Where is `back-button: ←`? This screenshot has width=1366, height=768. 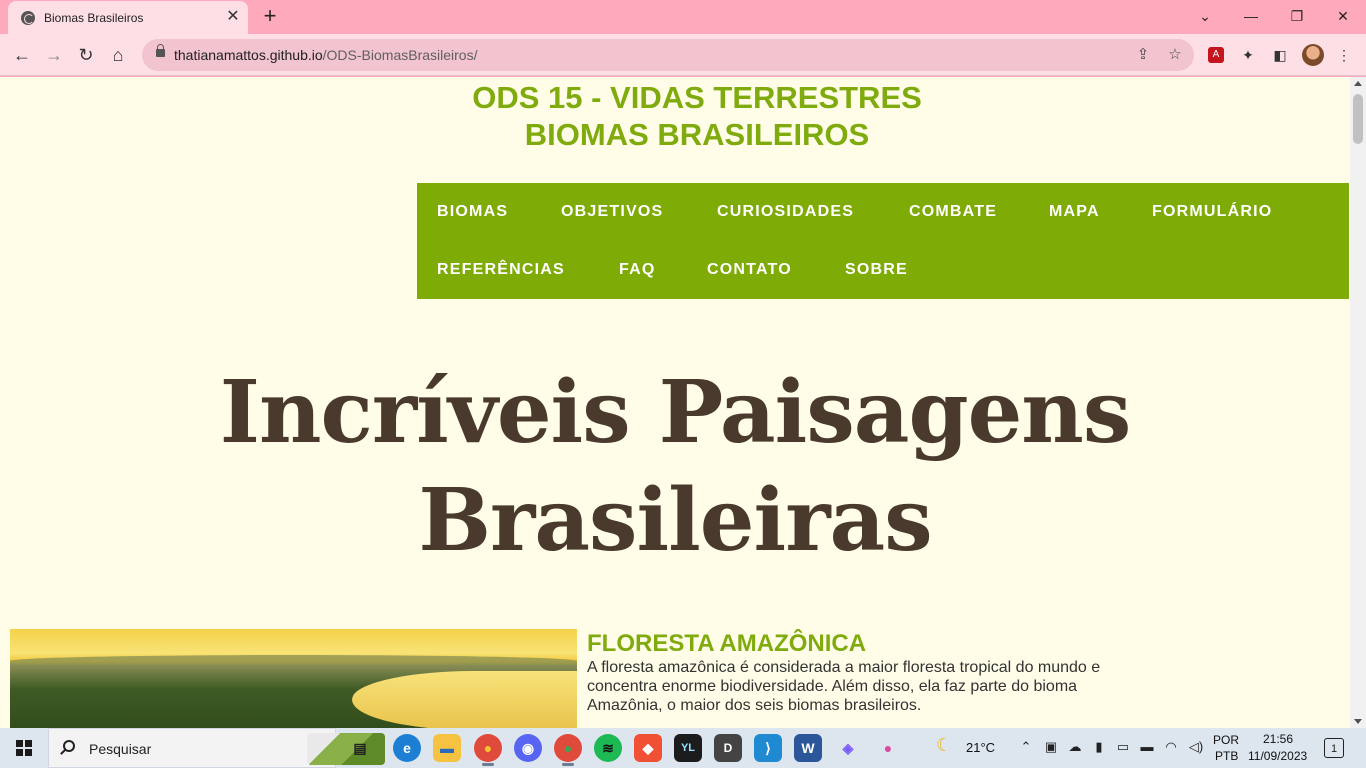 back-button: ← is located at coordinates (22, 55).